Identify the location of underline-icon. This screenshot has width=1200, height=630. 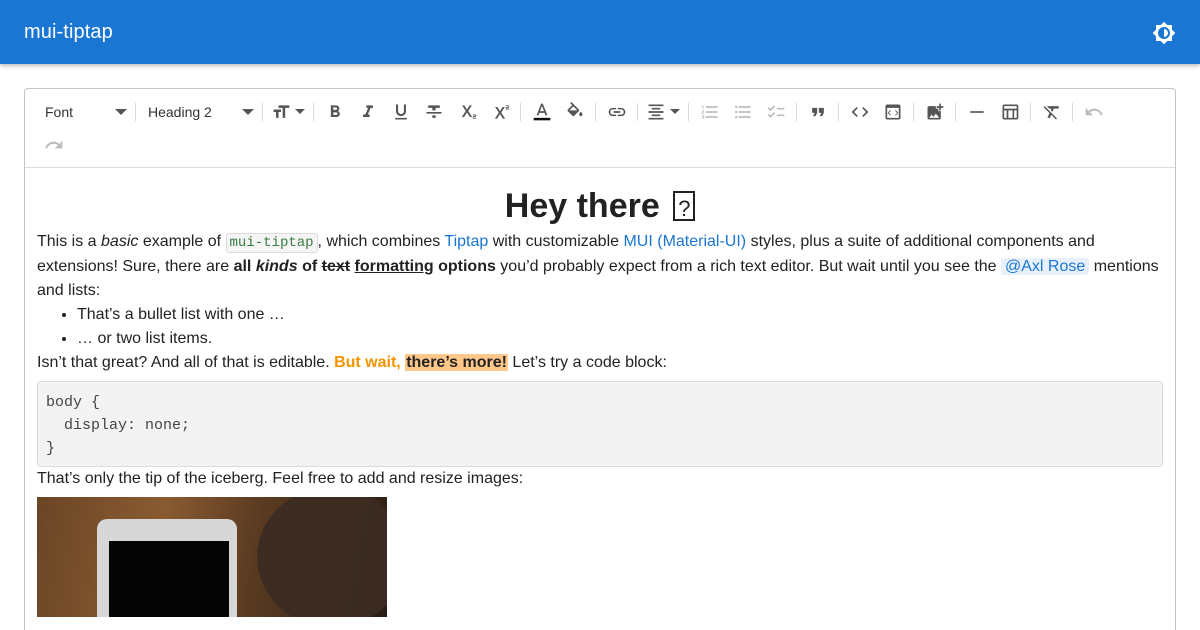
(400, 111).